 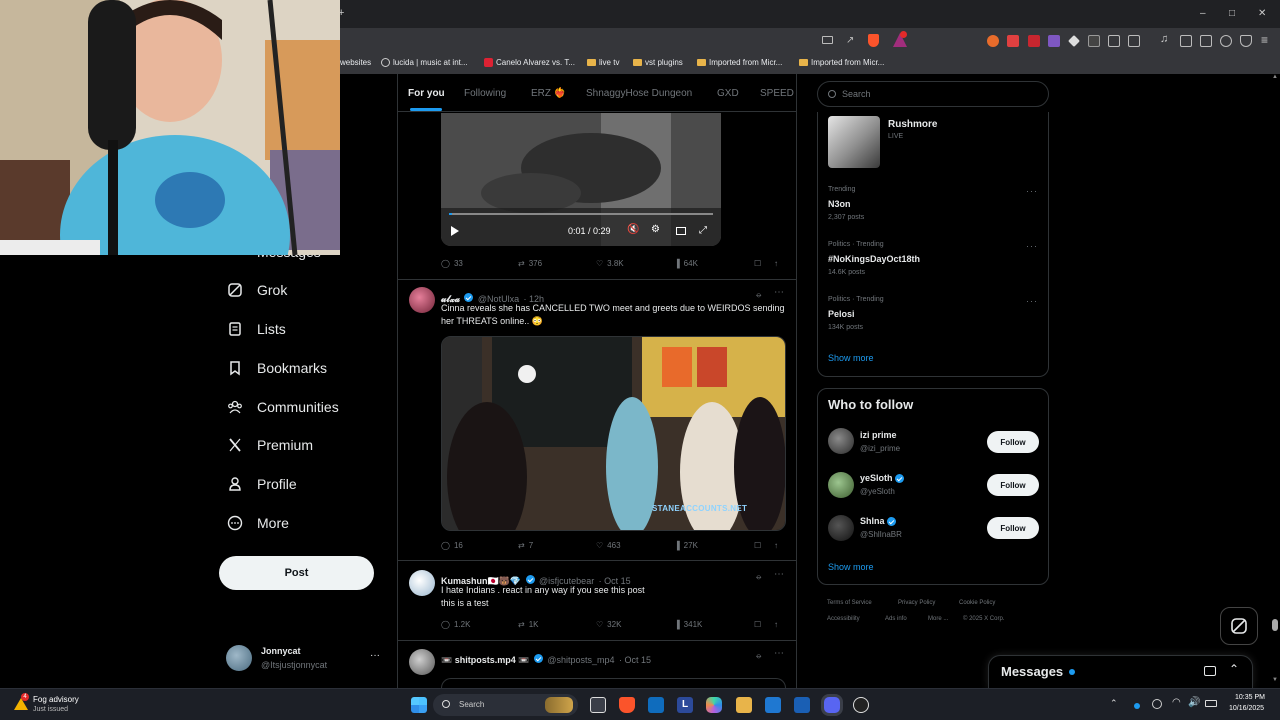 I want to click on clock-date: 10/16/2025, so click(x=1246, y=708).